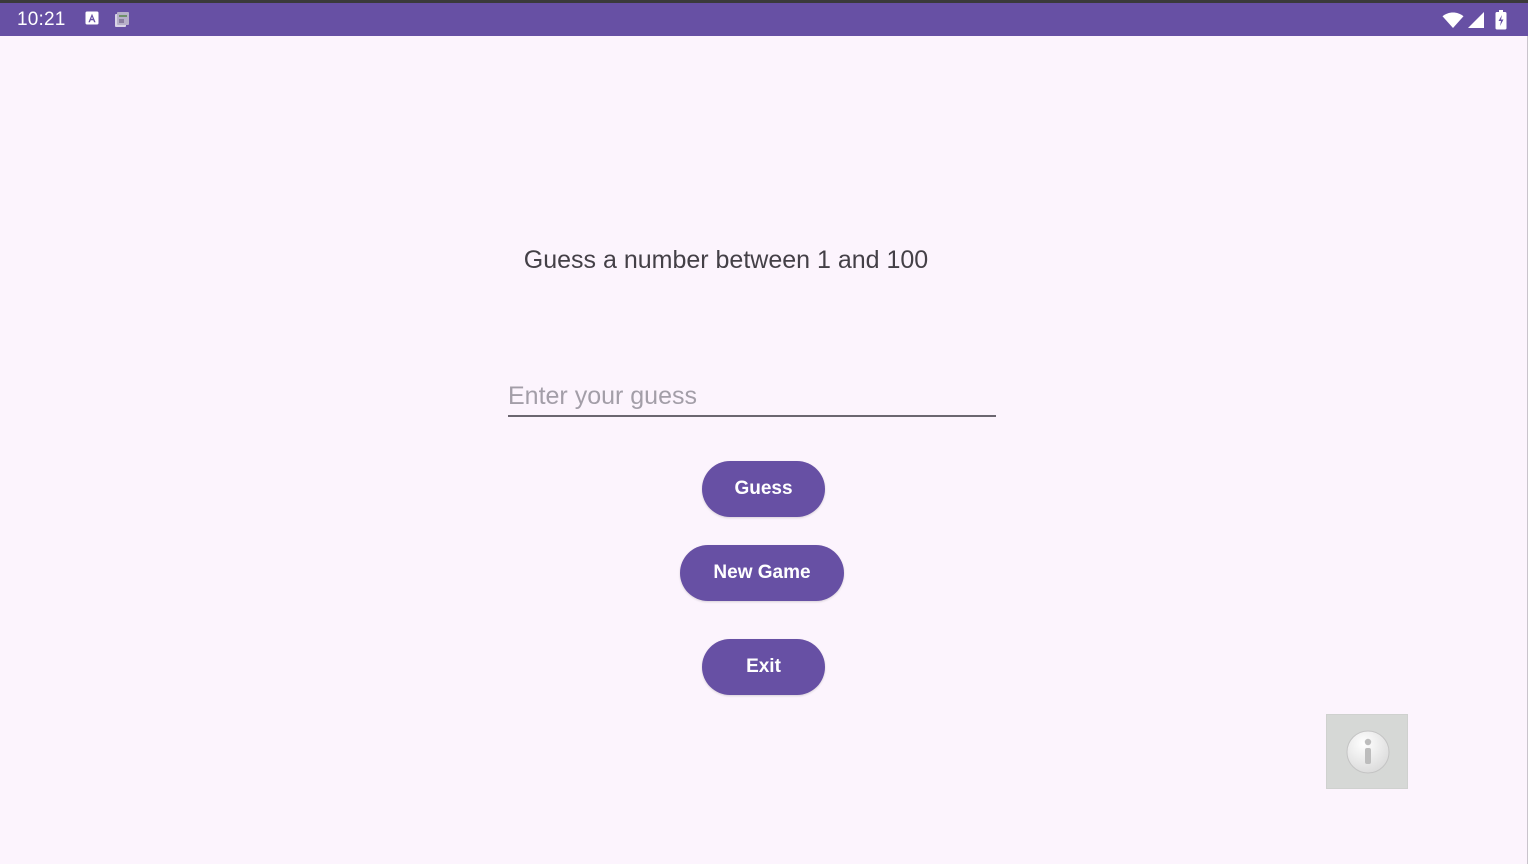  What do you see at coordinates (763, 667) in the screenshot?
I see `exit-button: Exit` at bounding box center [763, 667].